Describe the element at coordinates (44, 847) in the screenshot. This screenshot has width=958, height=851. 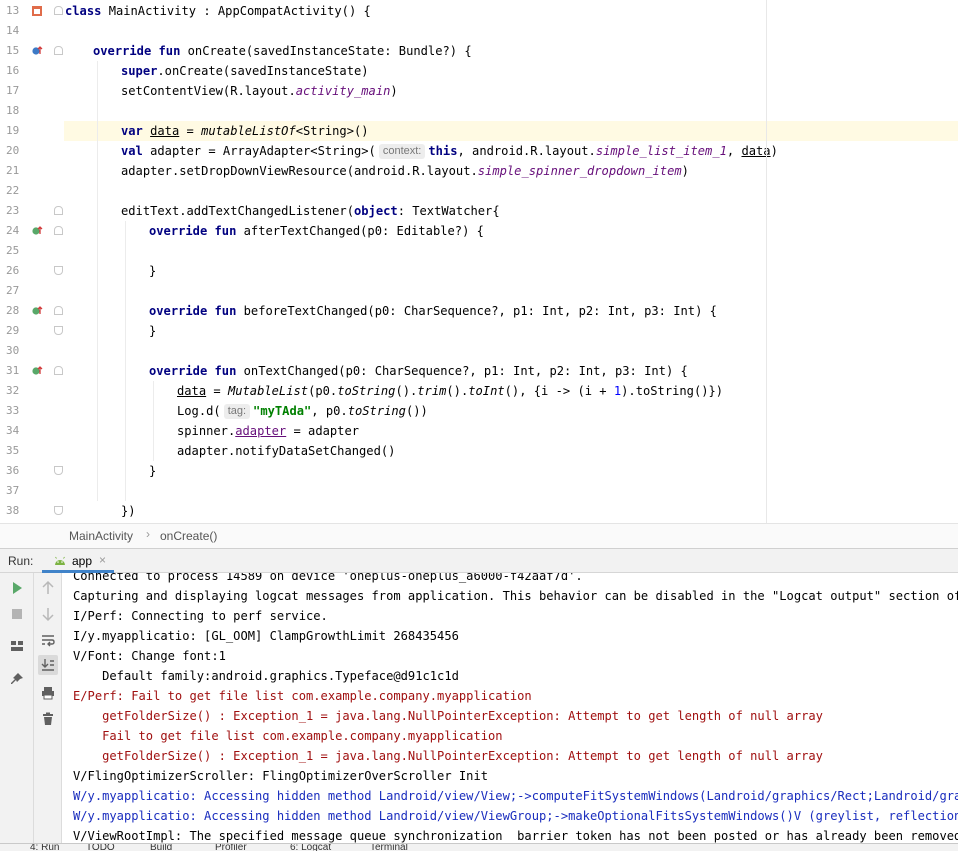
I see `tool-tab-run: 4: Run` at that location.